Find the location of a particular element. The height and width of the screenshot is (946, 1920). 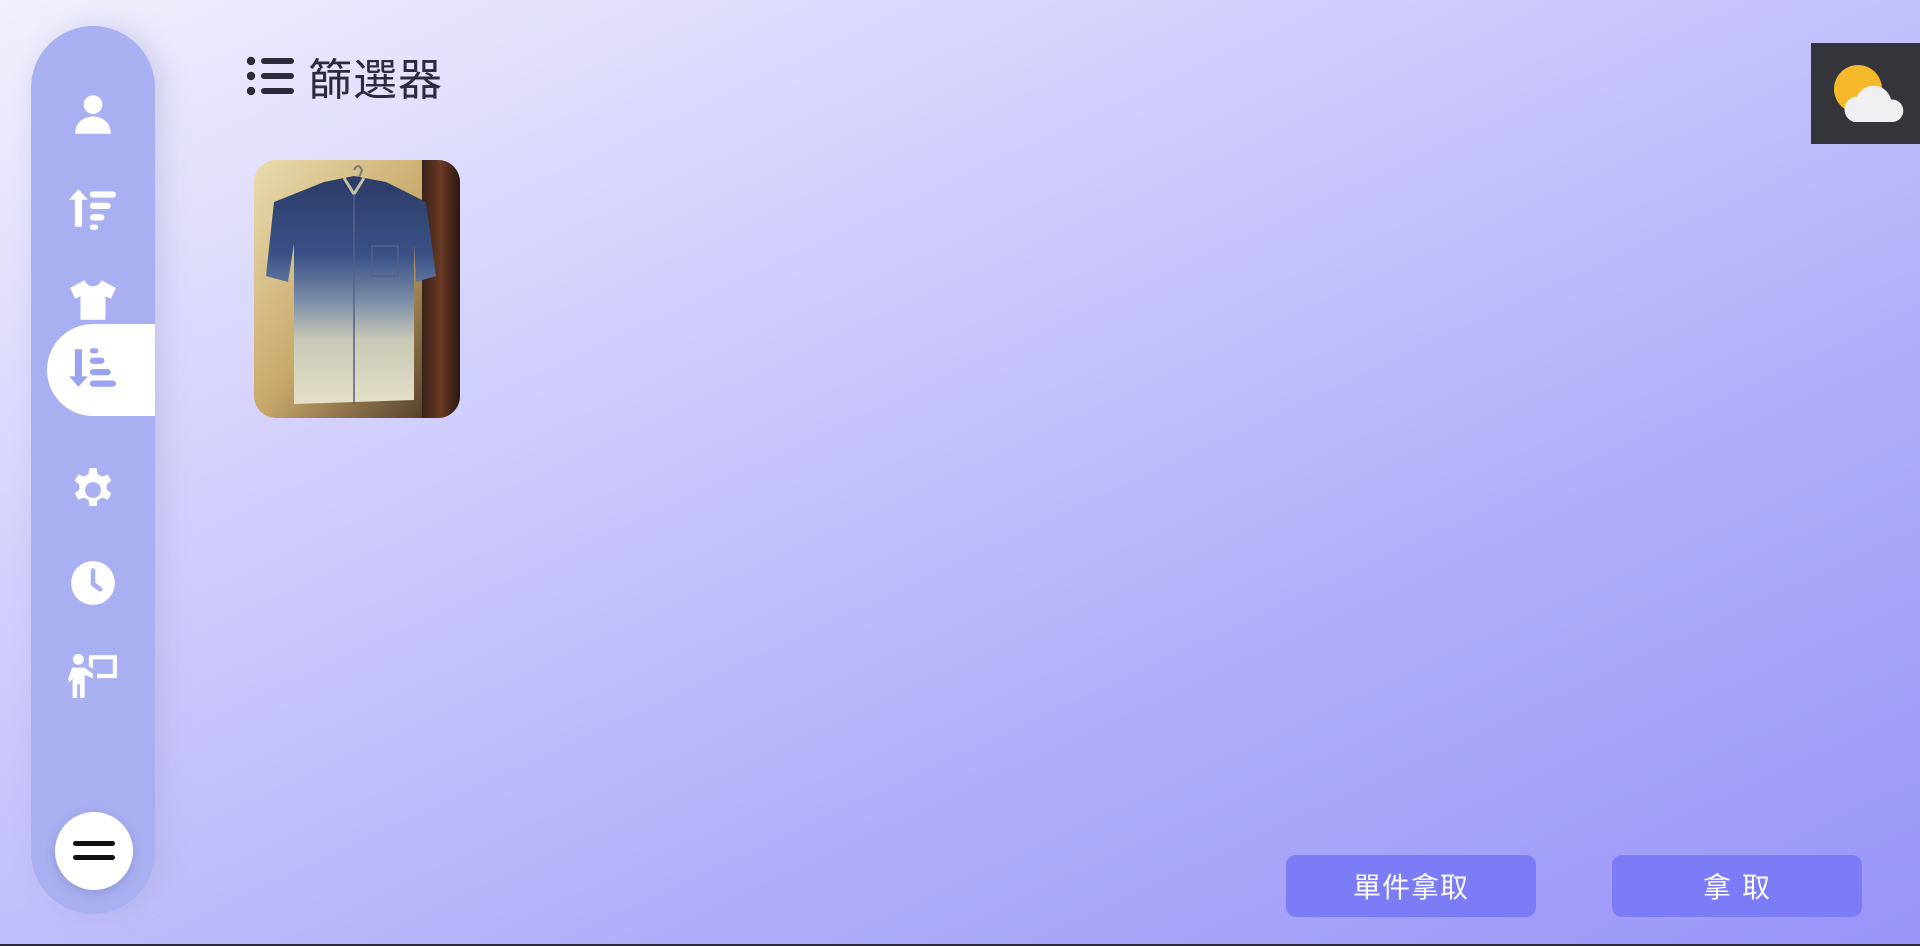

sidebar-item-presenter is located at coordinates (93, 676).